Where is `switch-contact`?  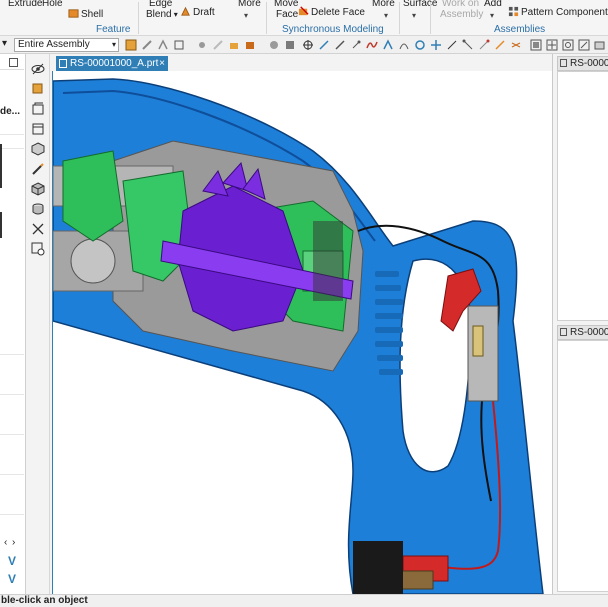
switch-contact is located at coordinates (478, 341).